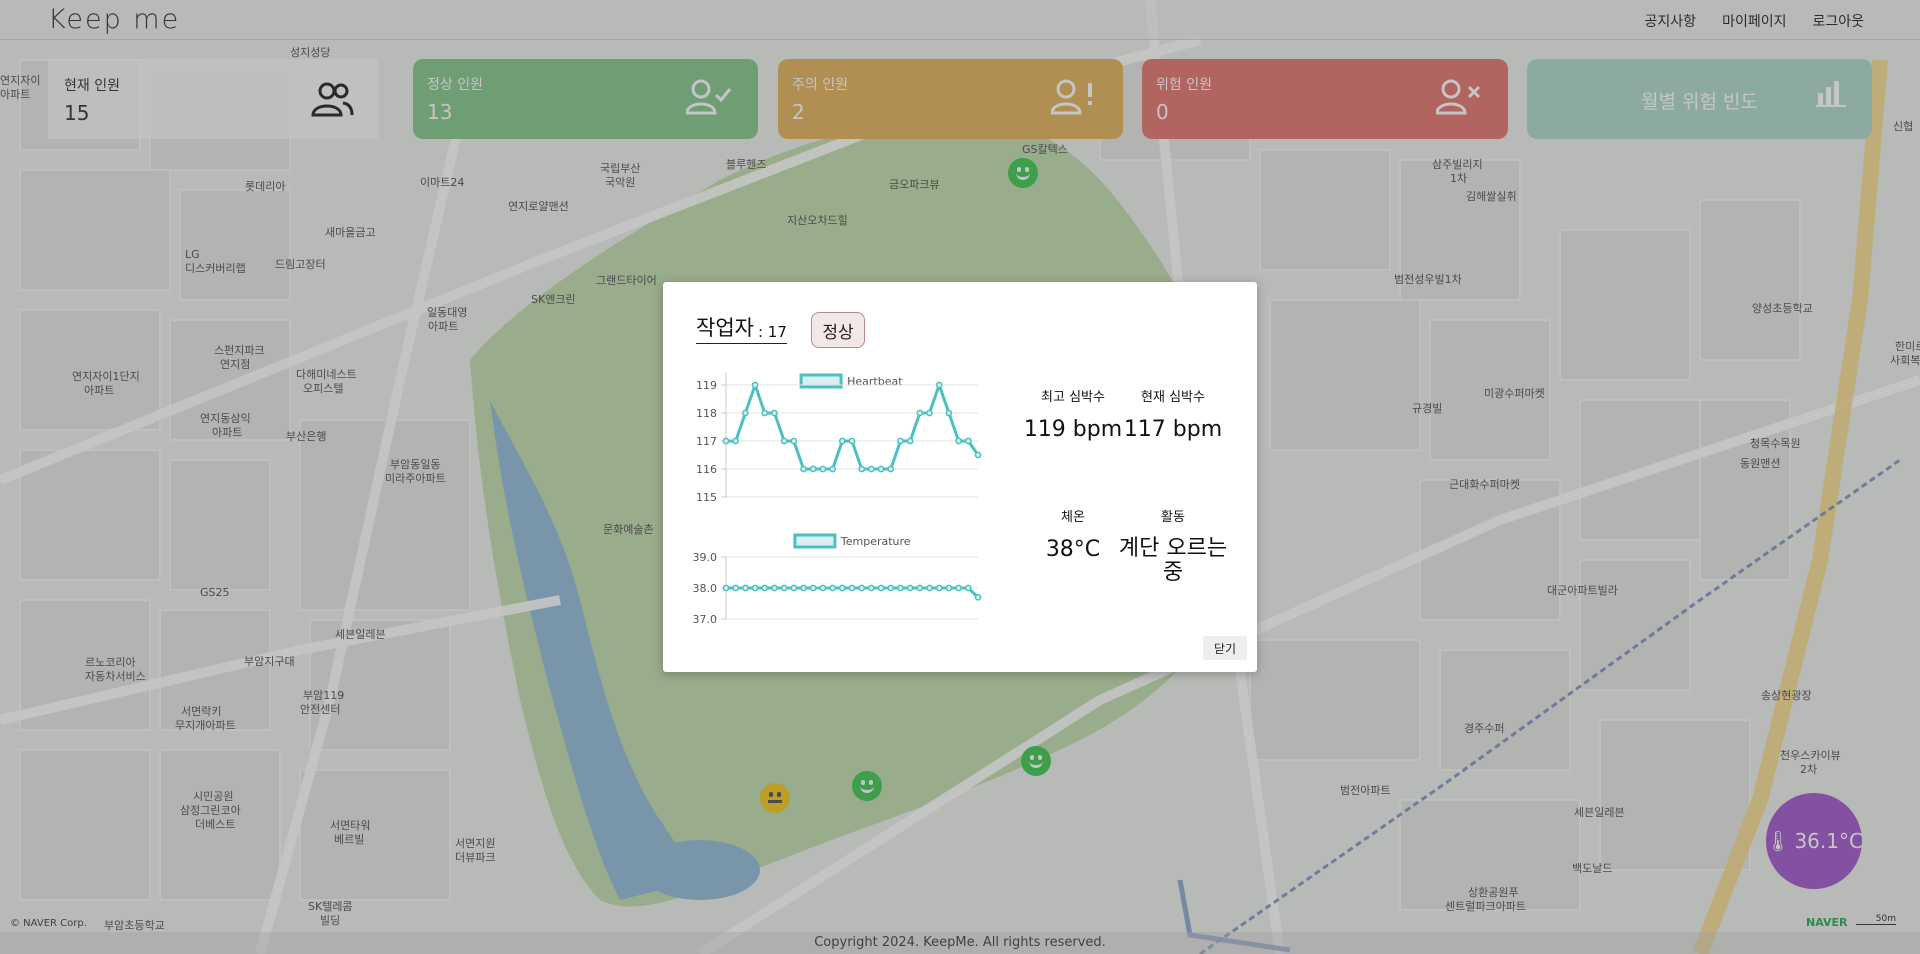 The height and width of the screenshot is (954, 1920). Describe the element at coordinates (772, 332) in the screenshot. I see `worker-id: : 17` at that location.